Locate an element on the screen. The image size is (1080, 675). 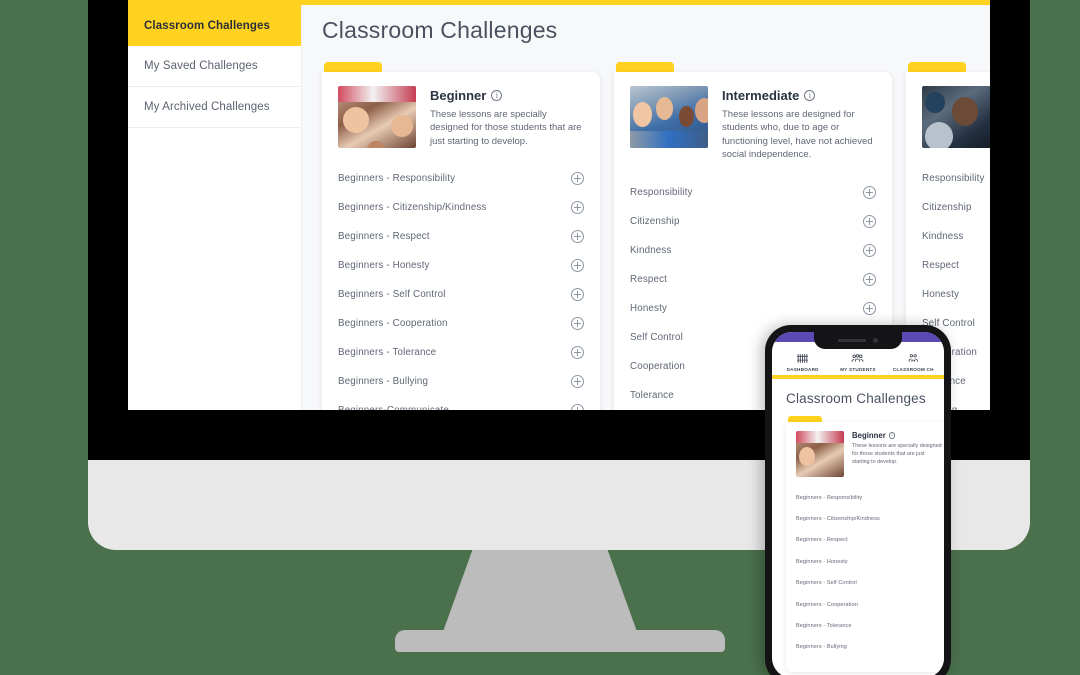
phone-camera-icon is located at coordinates (875, 340).